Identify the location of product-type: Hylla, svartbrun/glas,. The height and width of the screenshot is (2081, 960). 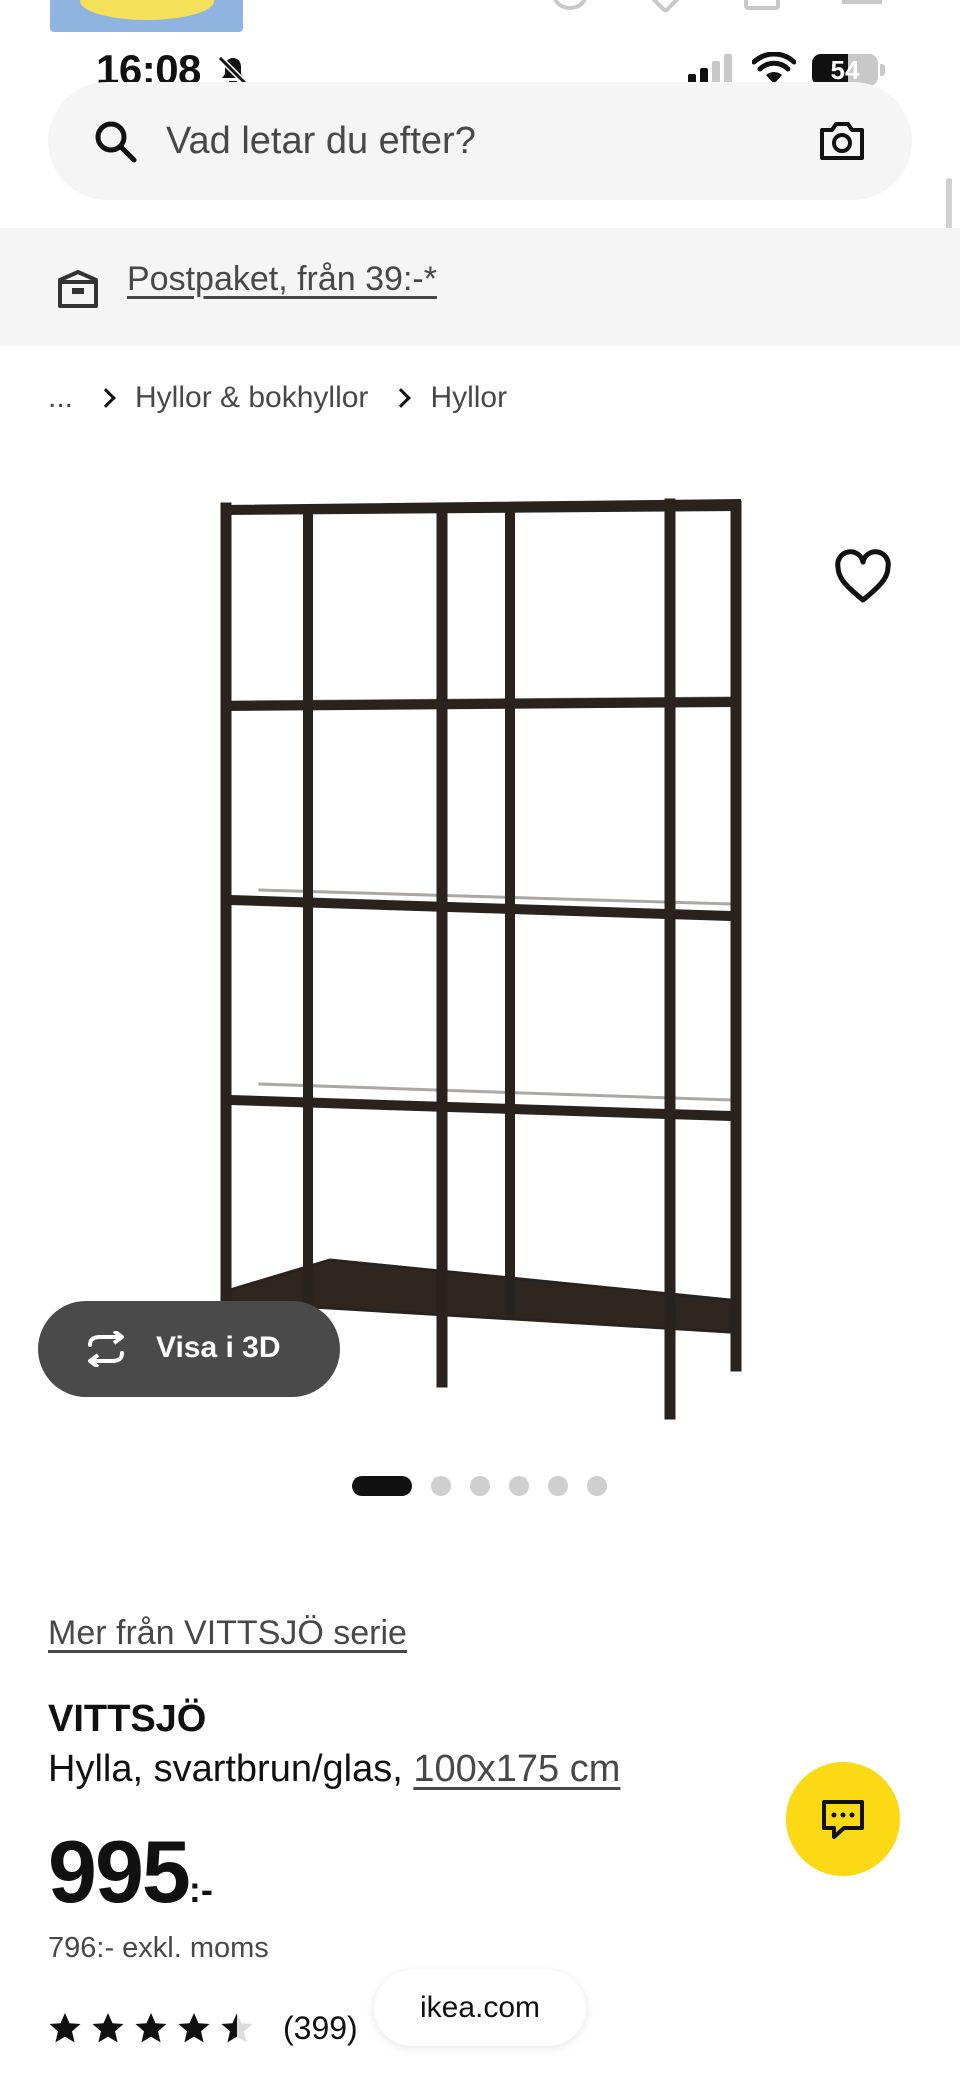
(231, 1769).